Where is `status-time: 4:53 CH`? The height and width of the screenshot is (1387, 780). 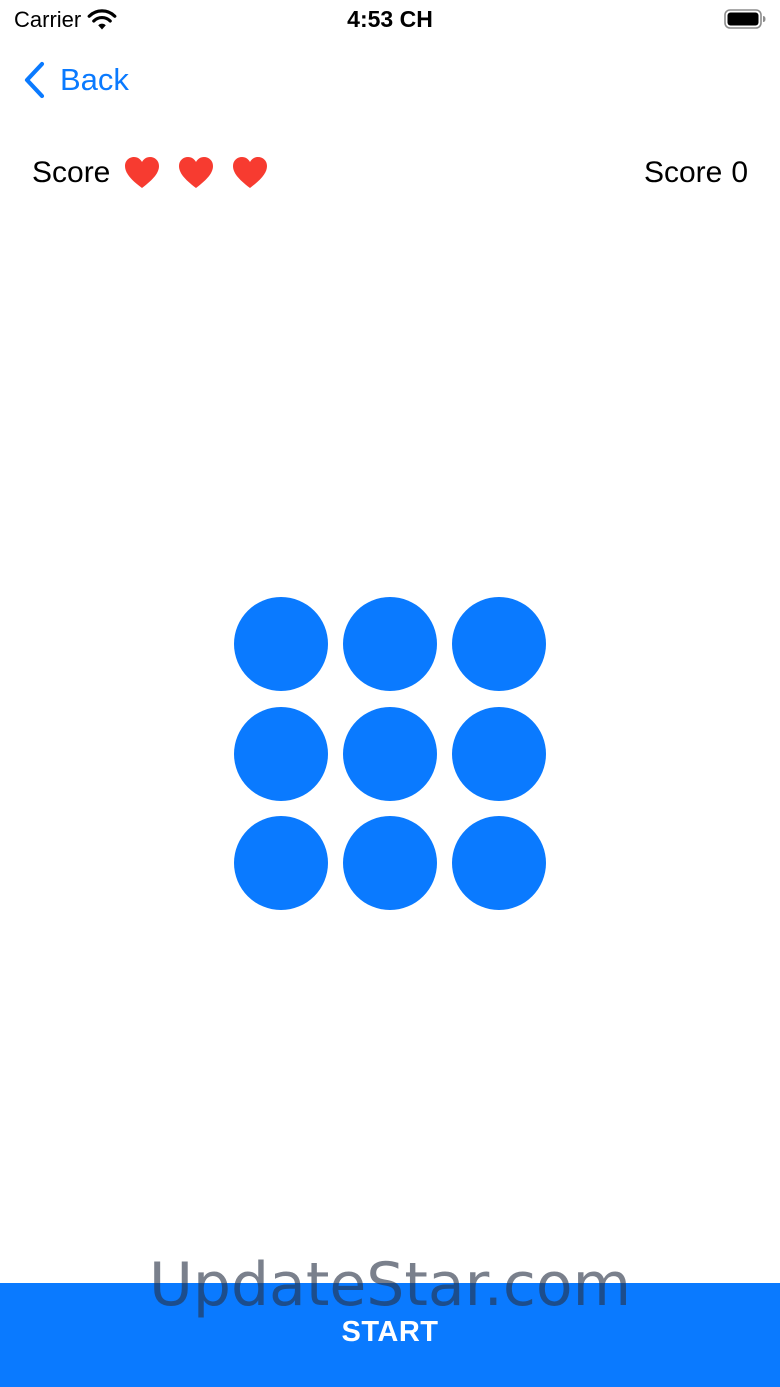 status-time: 4:53 CH is located at coordinates (390, 19).